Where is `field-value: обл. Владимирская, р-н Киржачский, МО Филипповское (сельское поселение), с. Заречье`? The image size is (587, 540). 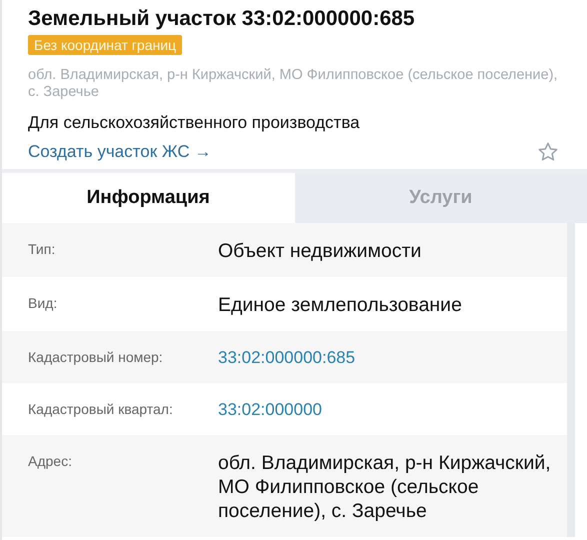 field-value: обл. Владимирская, р-н Киржачский, МО Филипповское (сельское поселение), с. Заречье is located at coordinates (385, 487).